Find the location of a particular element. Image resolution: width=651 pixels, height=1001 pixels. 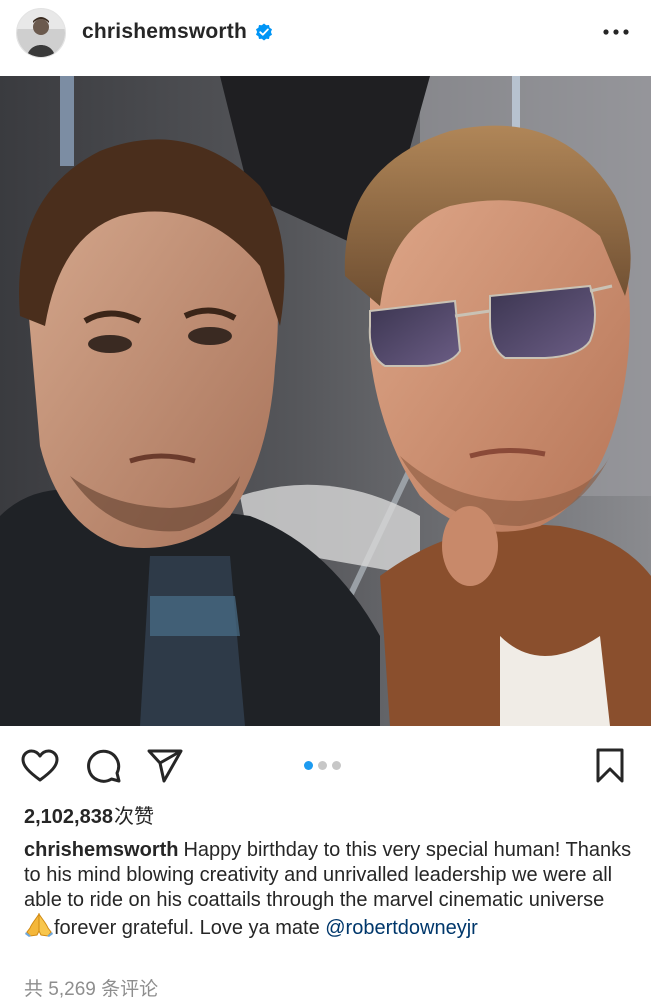

likes-number: 2,102,838 is located at coordinates (68, 817).